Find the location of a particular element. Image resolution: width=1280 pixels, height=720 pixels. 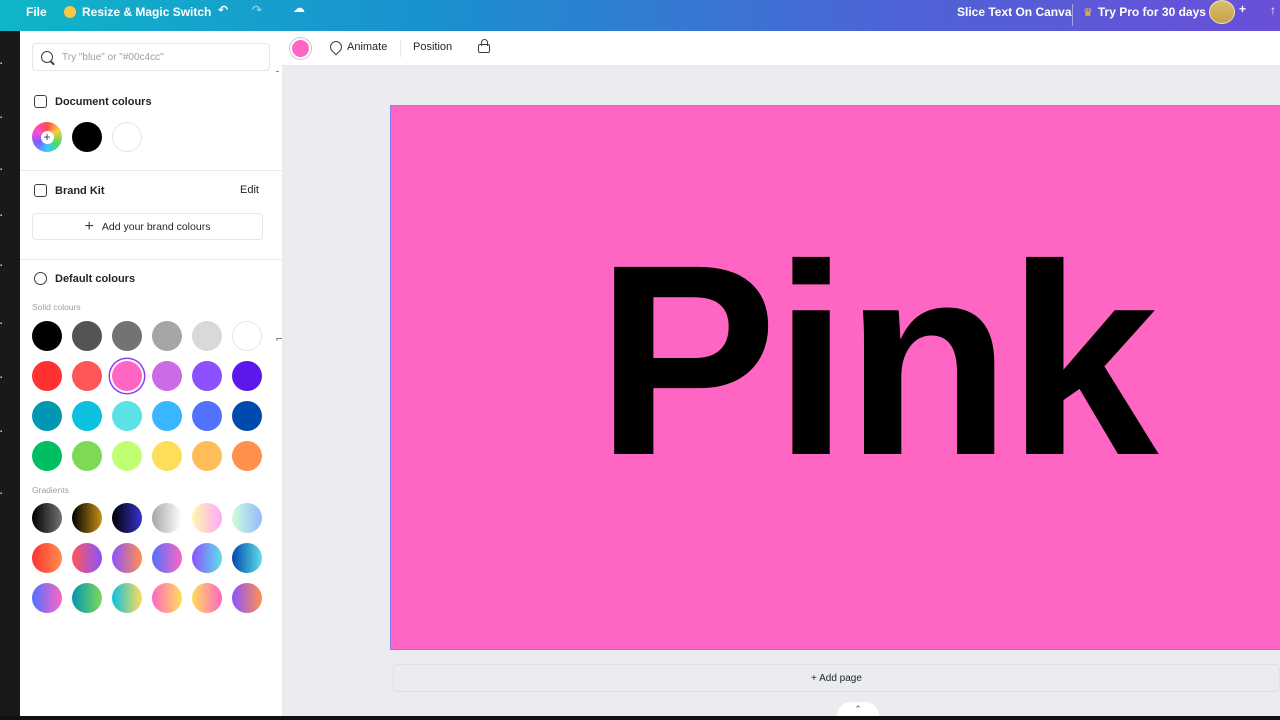

add-colour-button: + is located at coordinates (47, 137).